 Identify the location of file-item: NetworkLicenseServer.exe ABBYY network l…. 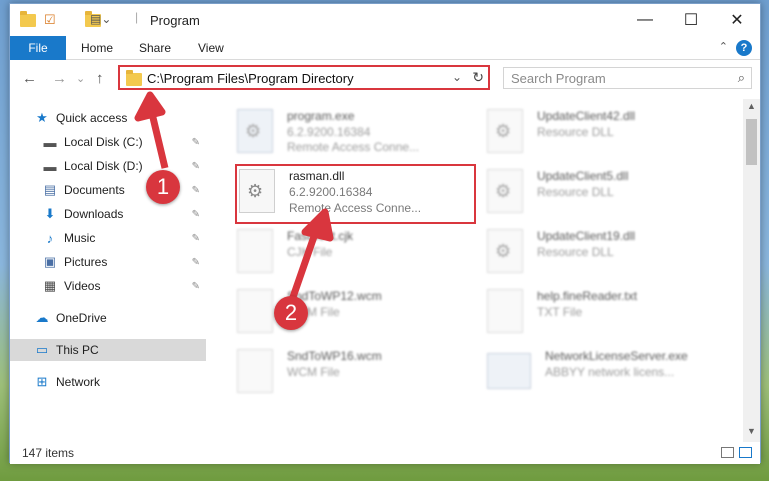
(607, 375).